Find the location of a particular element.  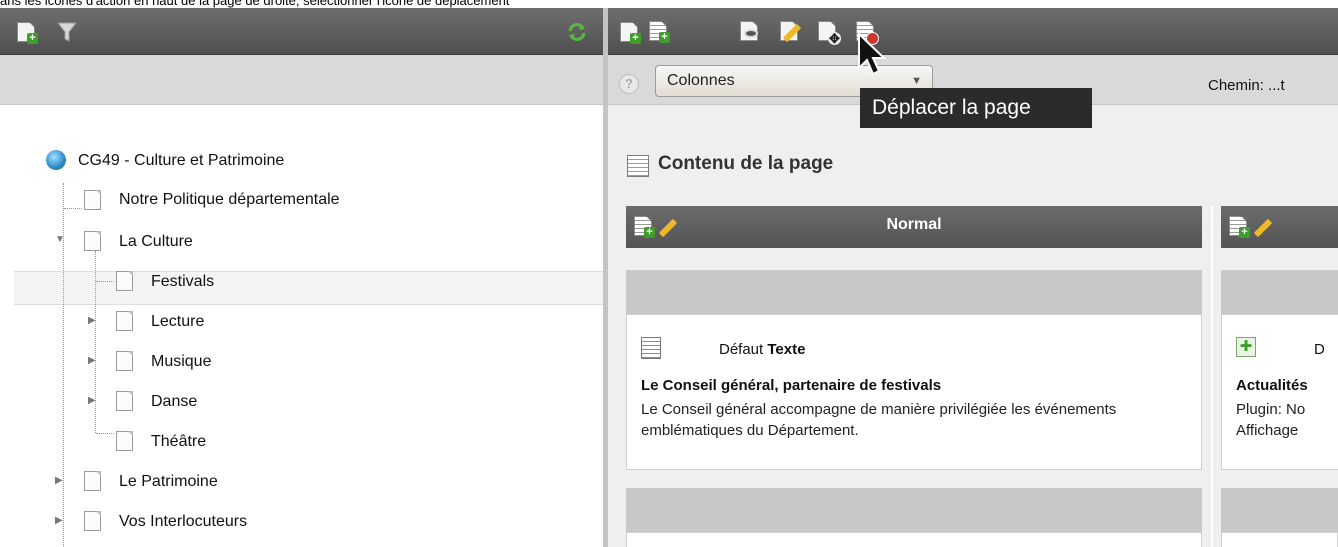

tree-item-danse: Danse is located at coordinates (174, 402).